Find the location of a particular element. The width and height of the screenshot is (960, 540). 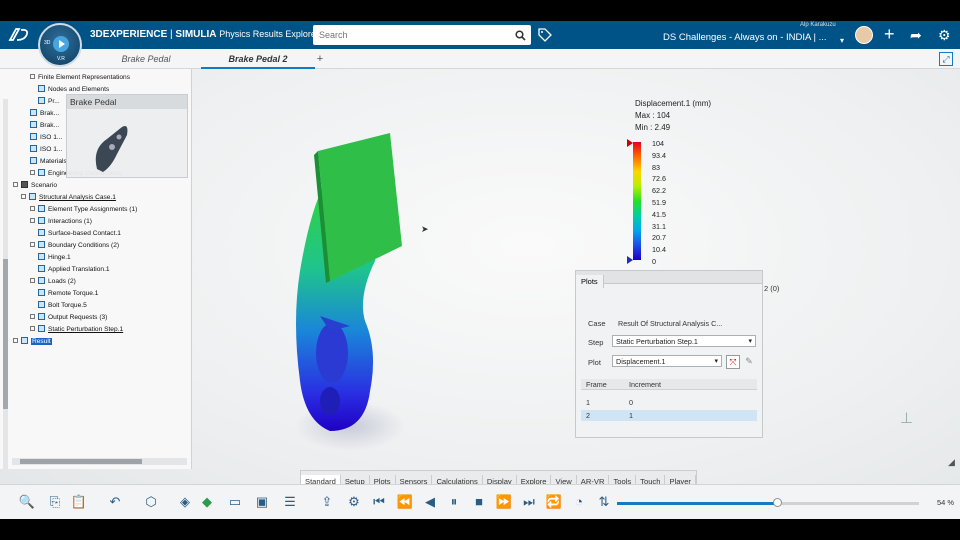

step-back-icon: ⏪ is located at coordinates (405, 502).